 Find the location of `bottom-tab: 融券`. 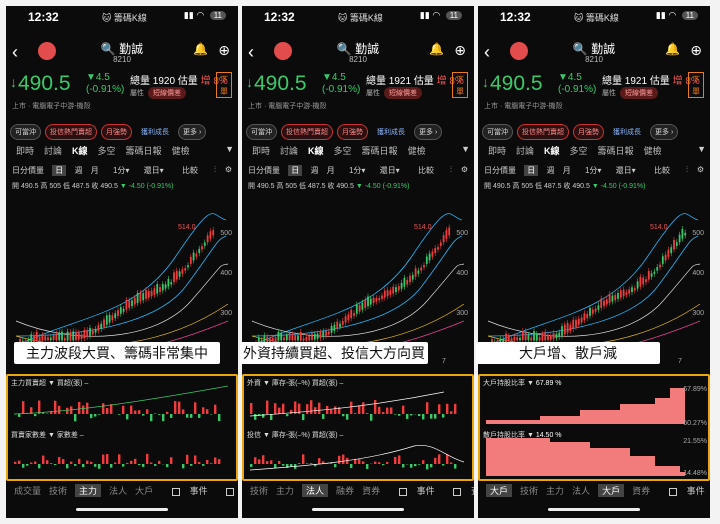

bottom-tab: 融券 is located at coordinates (345, 490).